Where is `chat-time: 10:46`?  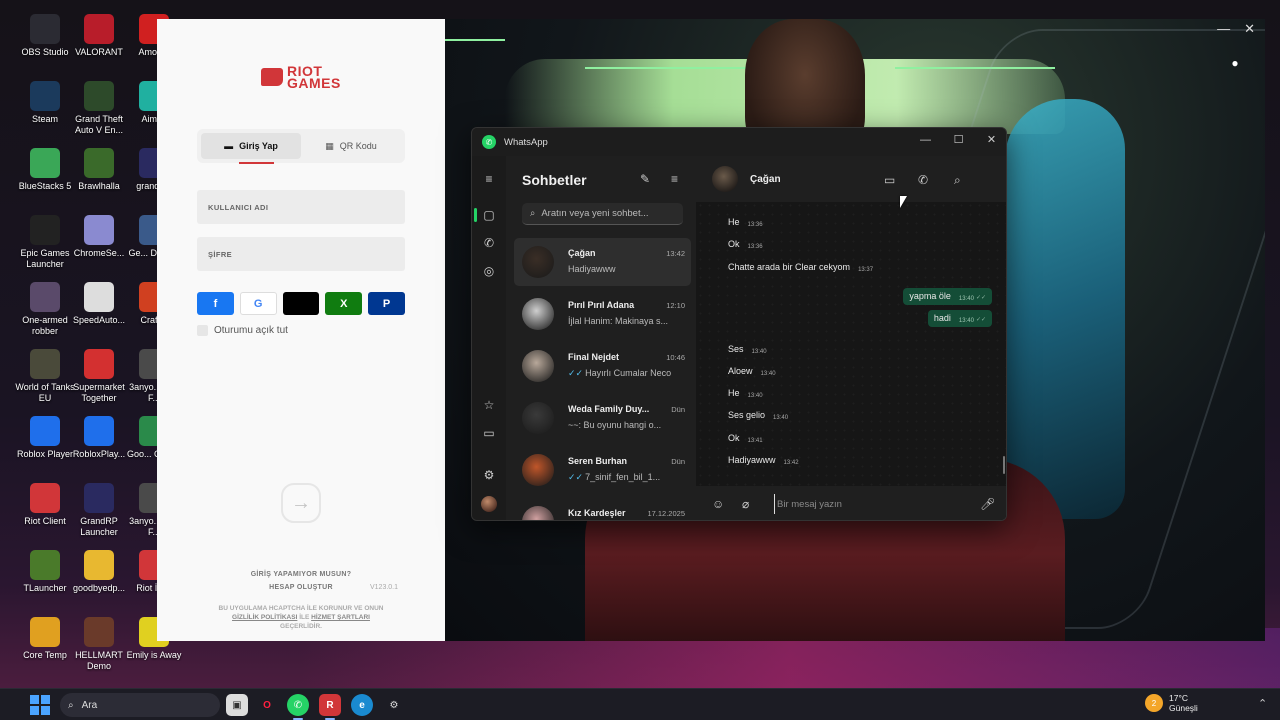
chat-time: 10:46 is located at coordinates (675, 357).